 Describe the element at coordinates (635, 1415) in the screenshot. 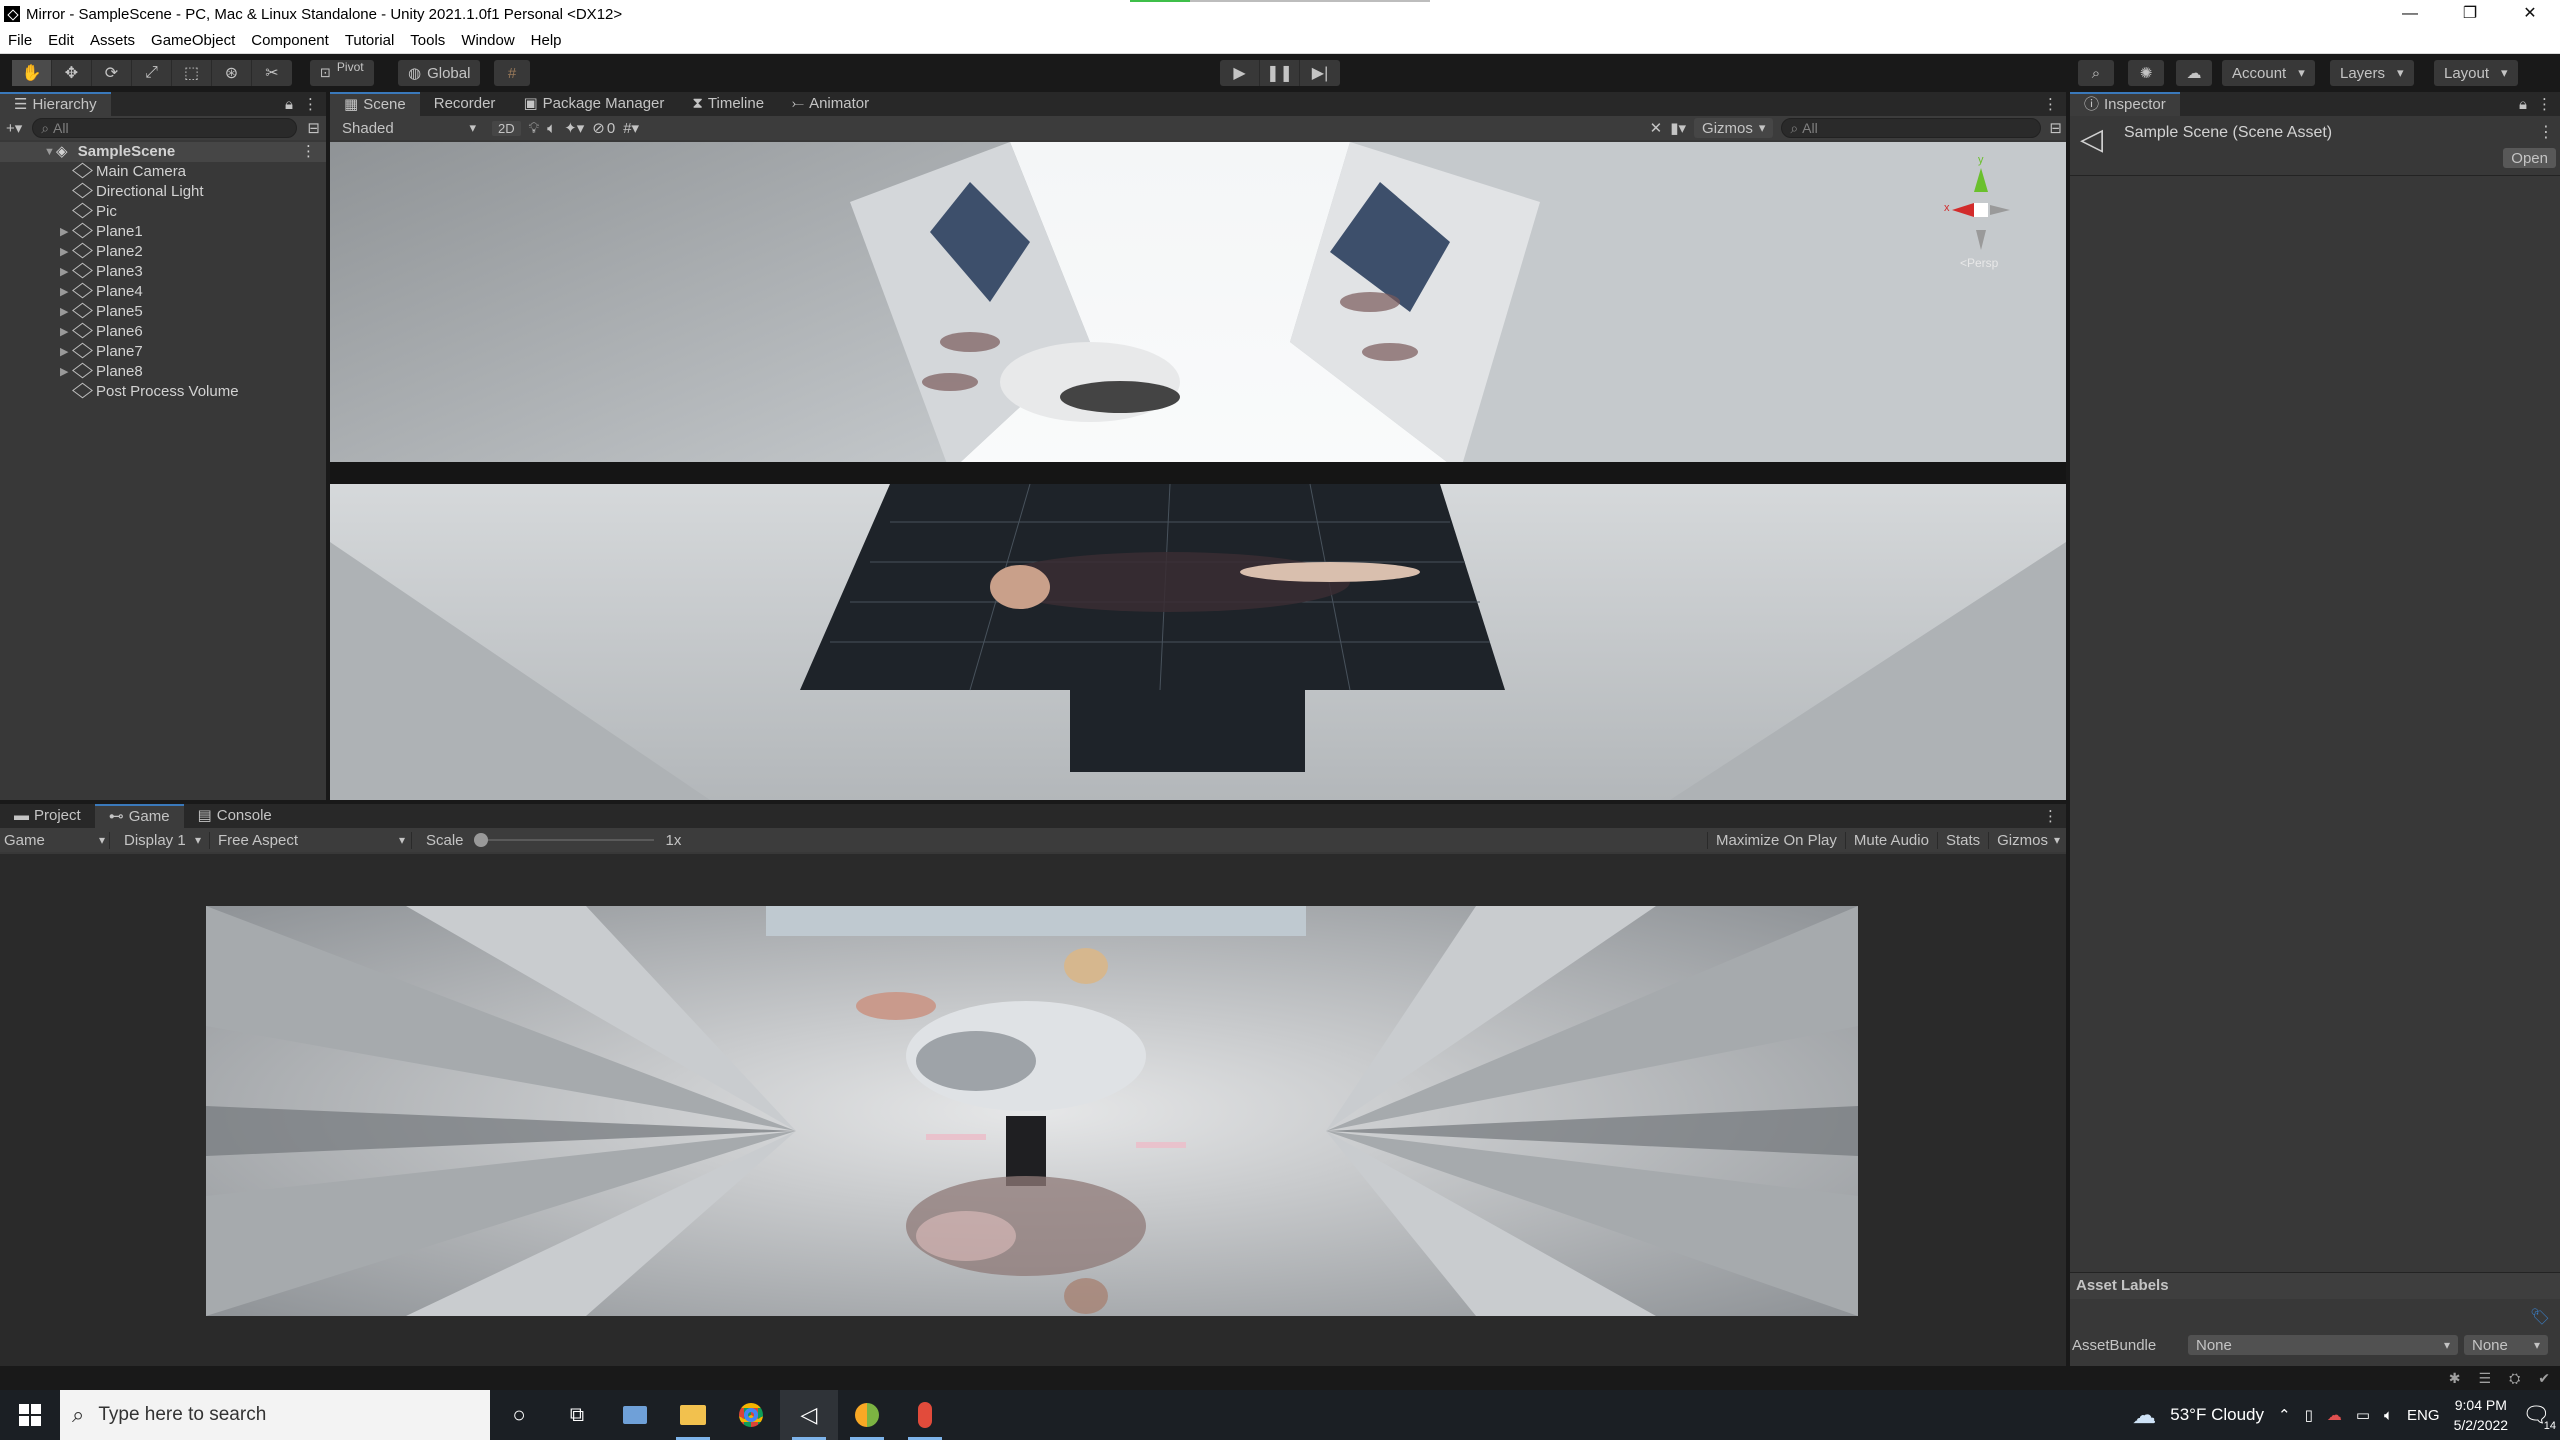

I see `news-app-button` at that location.